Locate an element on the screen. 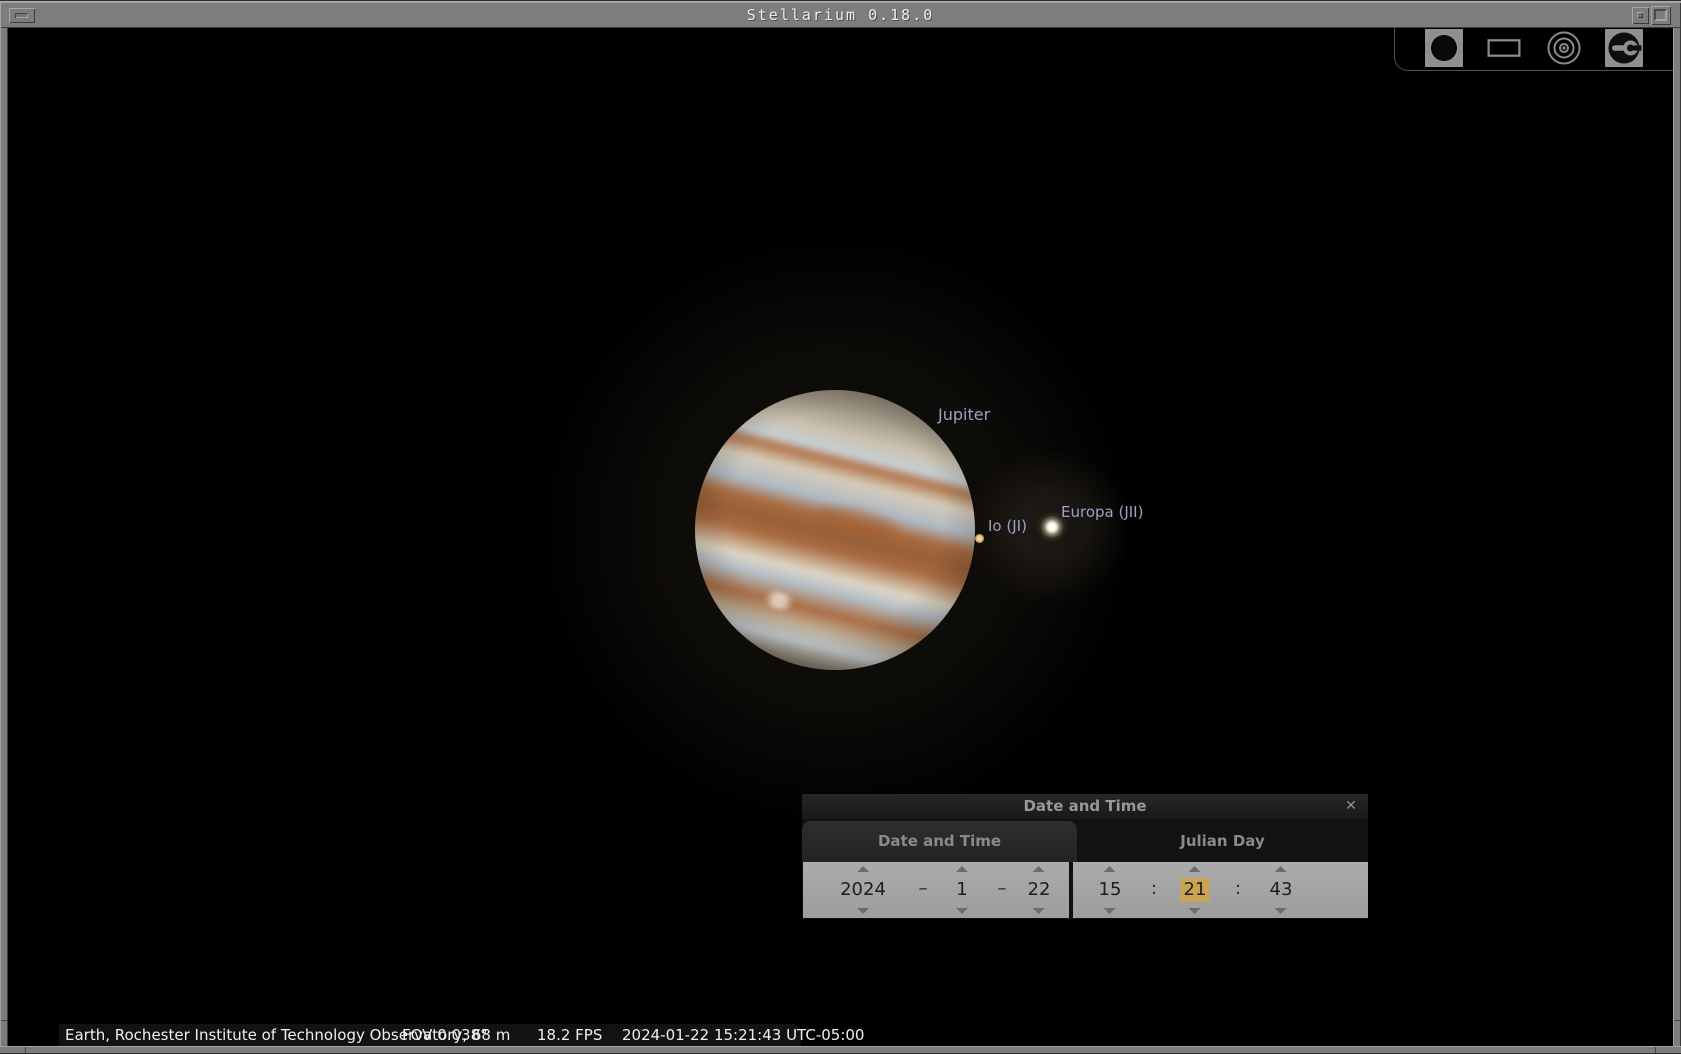  ccd-sensor-icon is located at coordinates (1504, 48).